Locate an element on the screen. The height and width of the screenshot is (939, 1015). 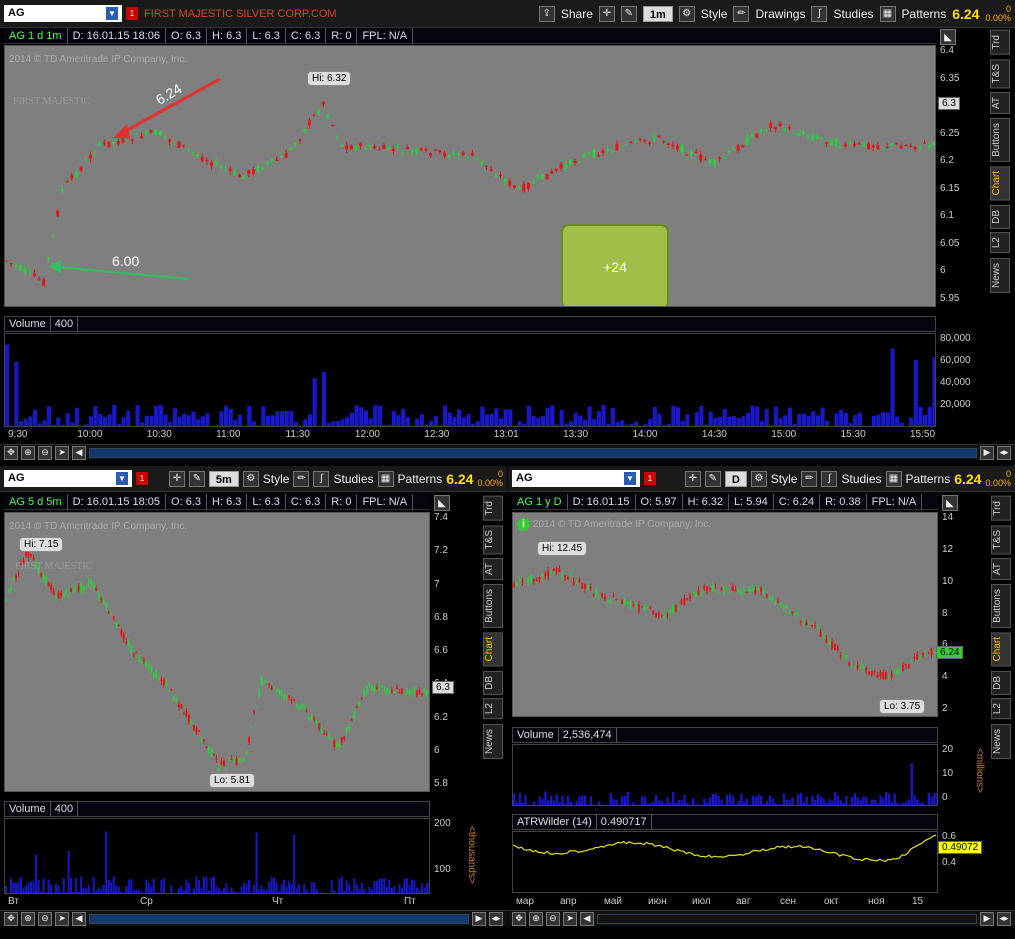
timeframe-button: 5m is located at coordinates (223, 478).